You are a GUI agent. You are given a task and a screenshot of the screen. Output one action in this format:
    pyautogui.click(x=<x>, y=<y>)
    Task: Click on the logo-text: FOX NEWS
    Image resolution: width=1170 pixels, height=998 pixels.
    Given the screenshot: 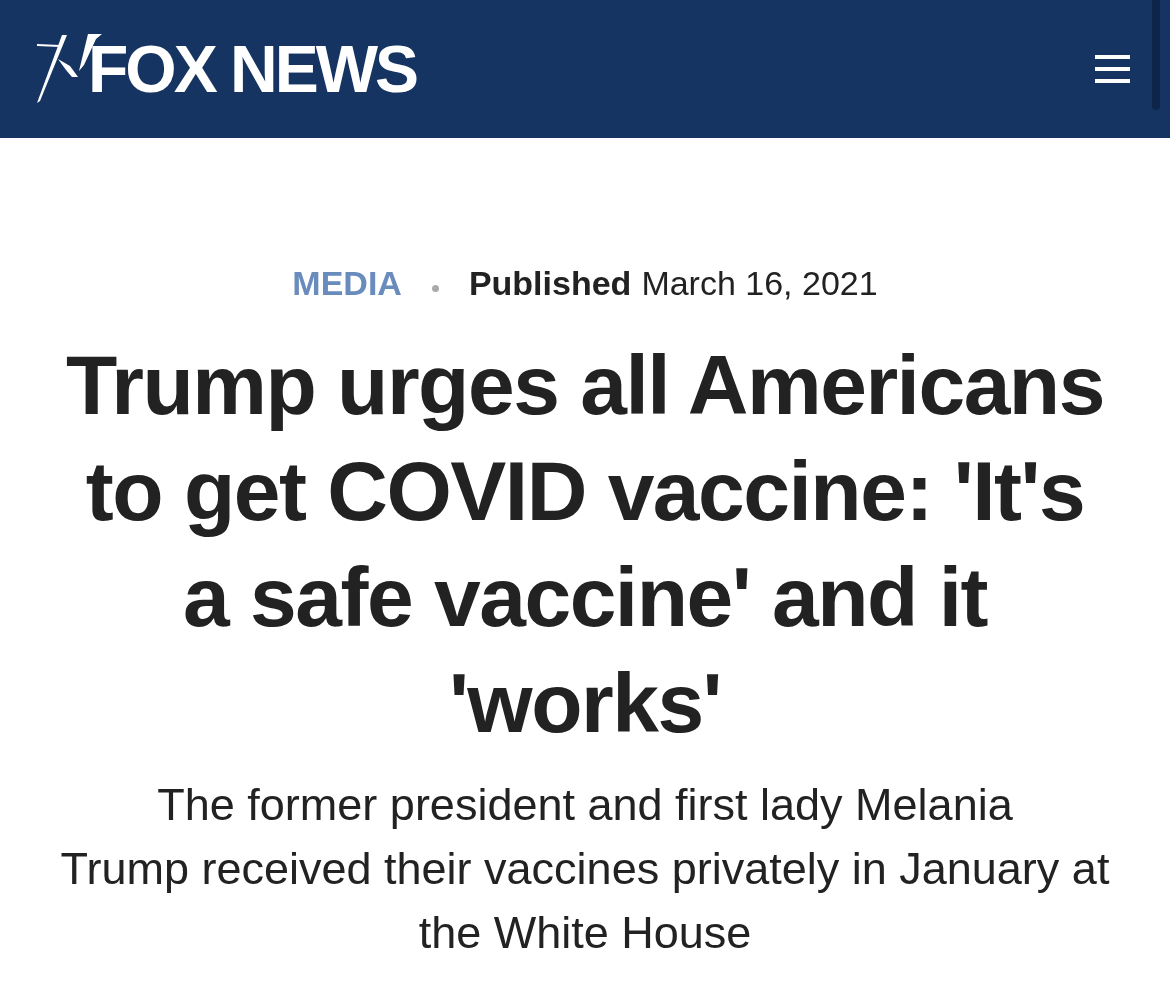 What is the action you would take?
    pyautogui.click(x=252, y=69)
    